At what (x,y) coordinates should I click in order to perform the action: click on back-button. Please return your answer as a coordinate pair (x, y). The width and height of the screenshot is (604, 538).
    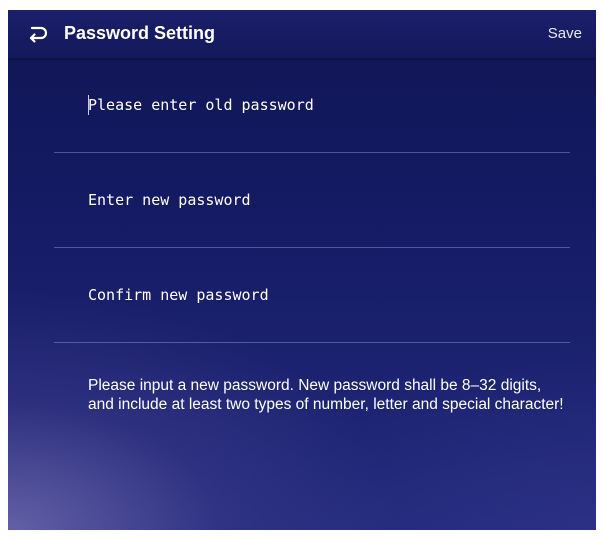
    Looking at the image, I should click on (38, 34).